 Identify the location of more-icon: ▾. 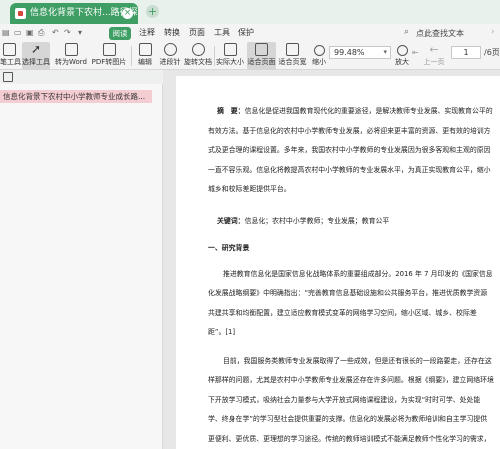
(82, 32).